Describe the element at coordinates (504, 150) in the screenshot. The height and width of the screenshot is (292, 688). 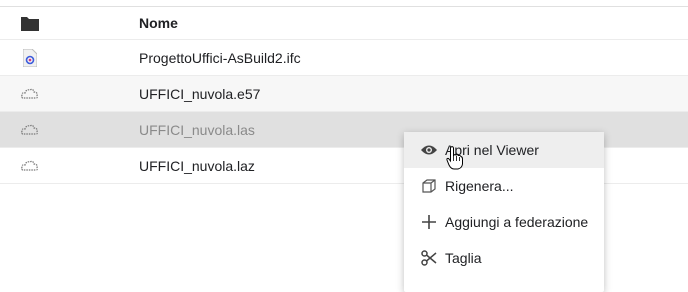
I see `menu-item-open-viewer: Apri nel Viewer` at that location.